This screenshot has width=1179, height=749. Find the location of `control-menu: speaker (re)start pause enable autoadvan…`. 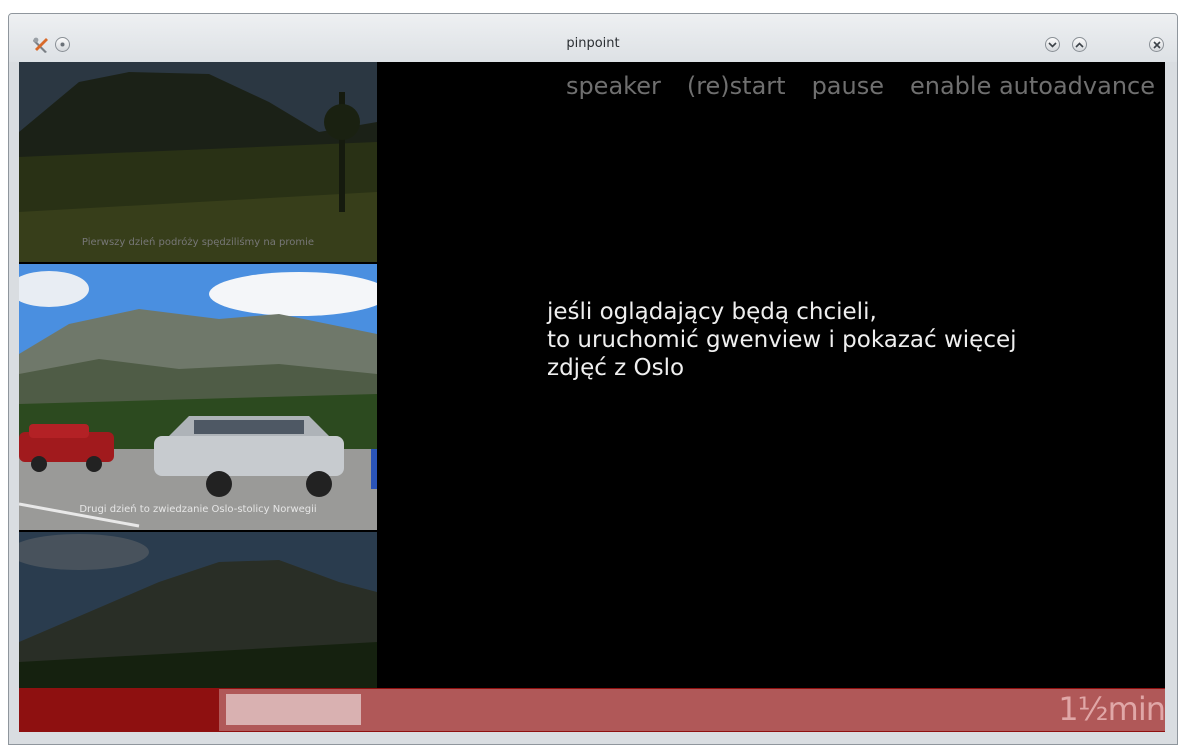

control-menu: speaker (re)start pause enable autoadvan… is located at coordinates (860, 88).